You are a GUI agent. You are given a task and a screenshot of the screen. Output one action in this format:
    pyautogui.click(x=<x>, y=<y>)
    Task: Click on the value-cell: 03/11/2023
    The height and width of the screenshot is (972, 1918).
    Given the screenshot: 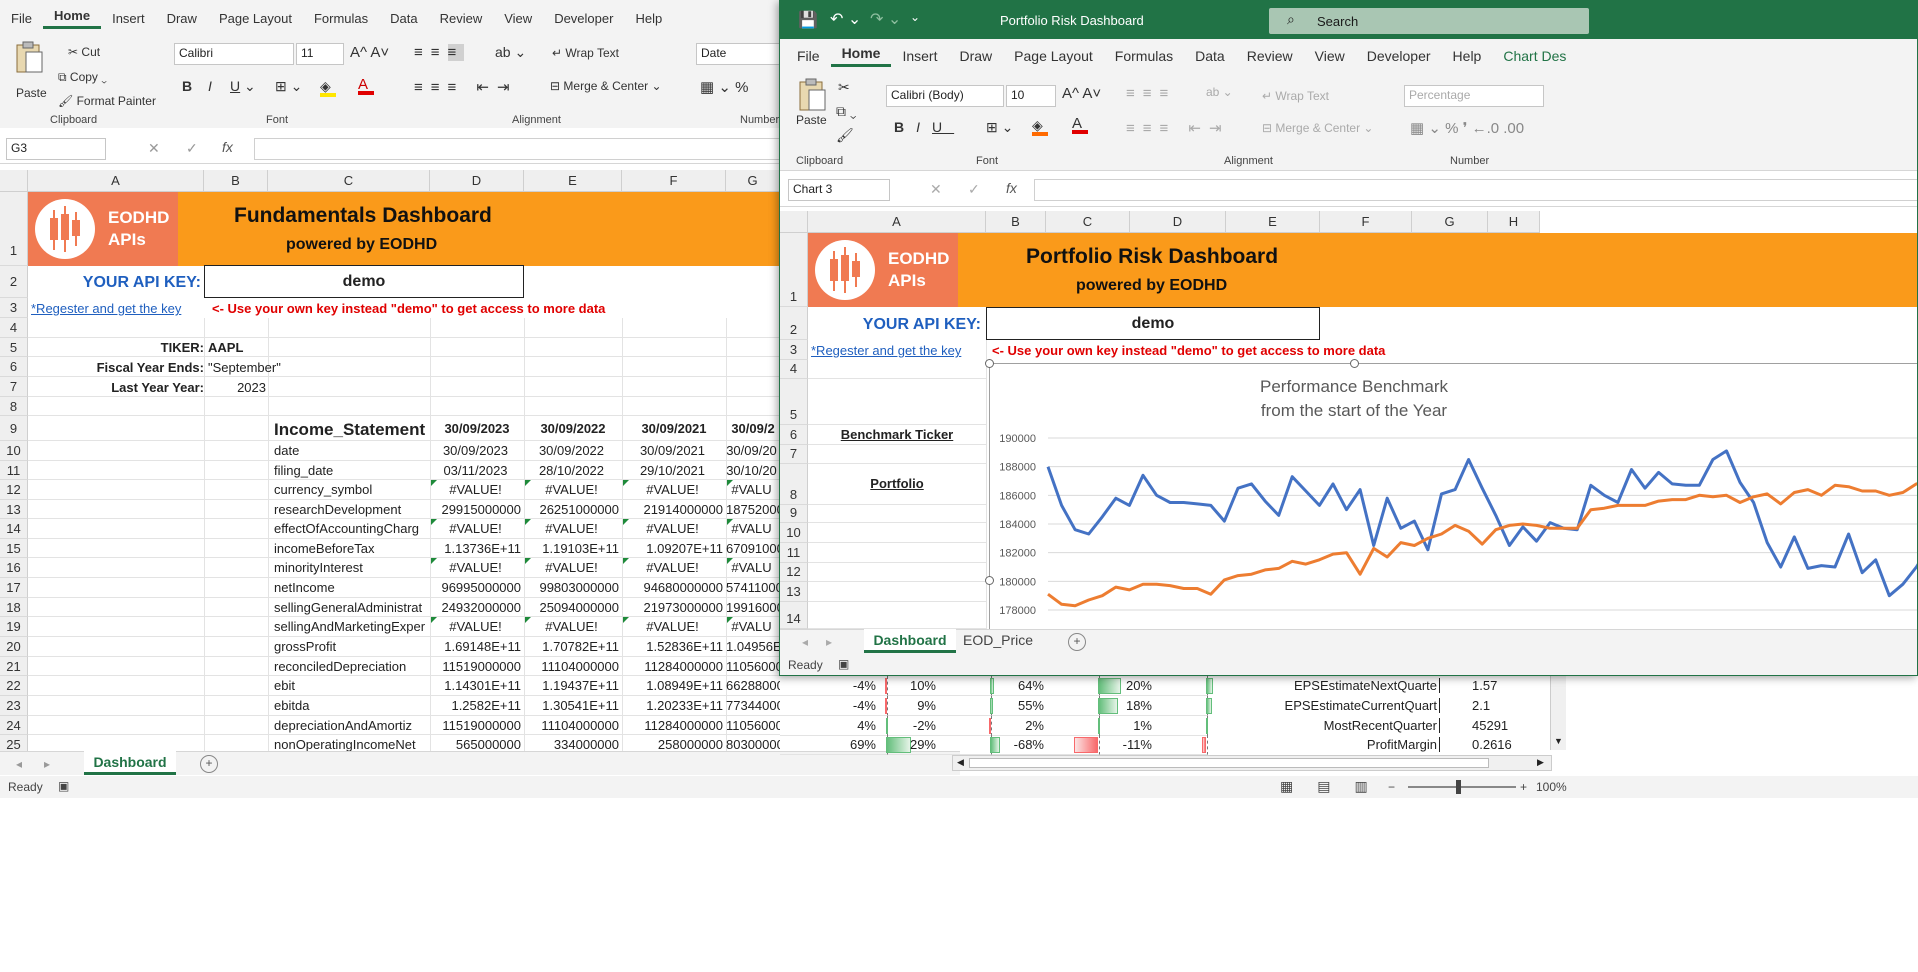 What is the action you would take?
    pyautogui.click(x=477, y=470)
    